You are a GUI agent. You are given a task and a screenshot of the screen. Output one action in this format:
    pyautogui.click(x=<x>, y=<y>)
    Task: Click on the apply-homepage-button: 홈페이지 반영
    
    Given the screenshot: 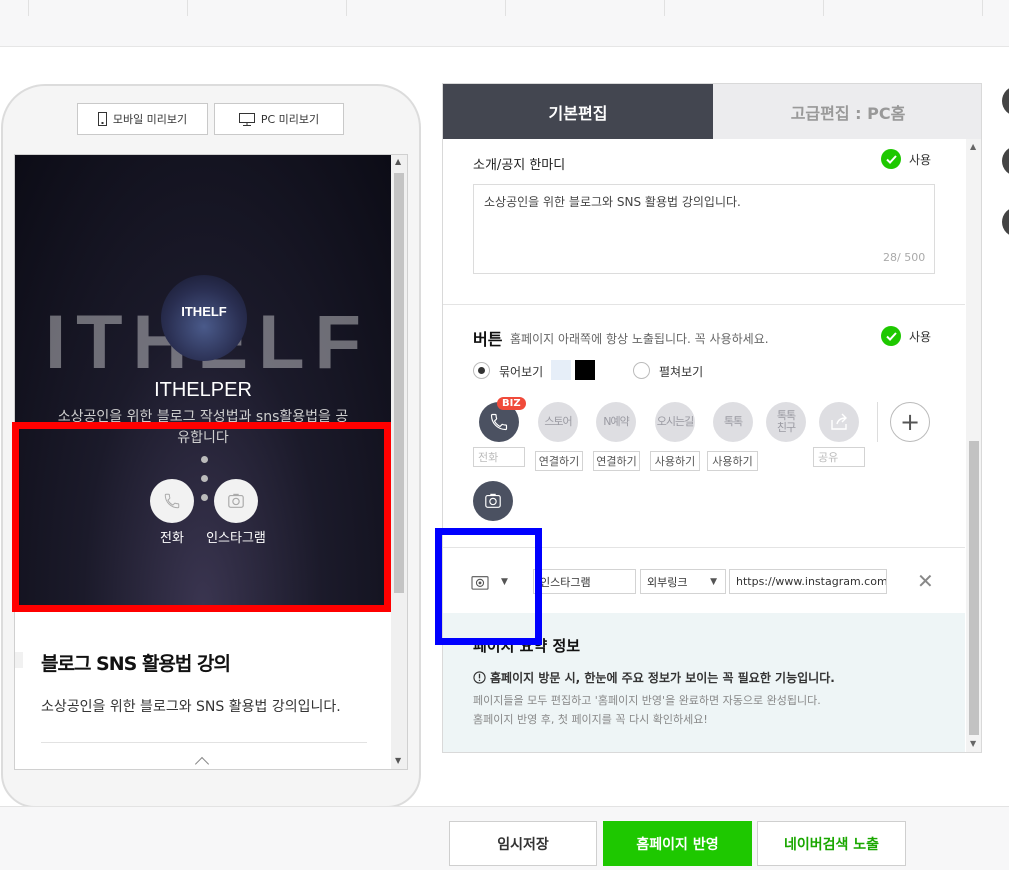 What is the action you would take?
    pyautogui.click(x=677, y=843)
    